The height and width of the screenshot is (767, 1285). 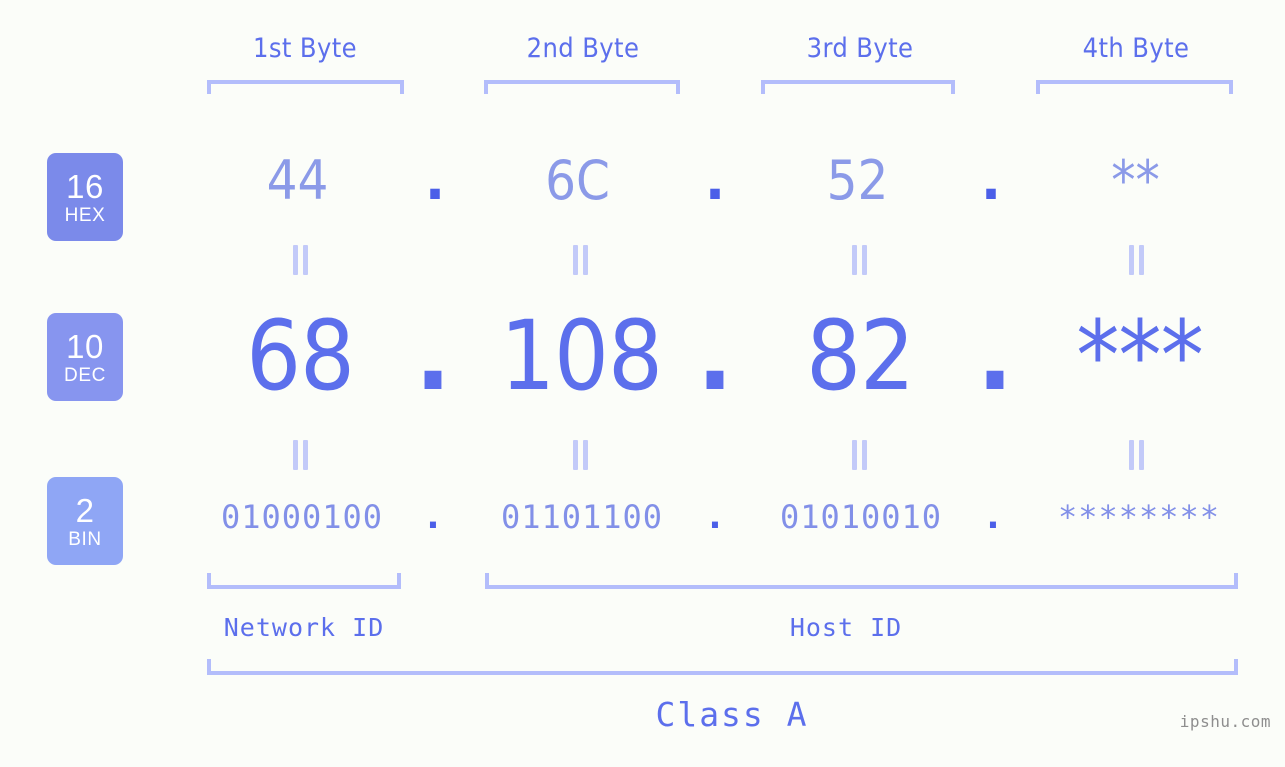 I want to click on hex-byte-2: 6C, so click(x=577, y=180).